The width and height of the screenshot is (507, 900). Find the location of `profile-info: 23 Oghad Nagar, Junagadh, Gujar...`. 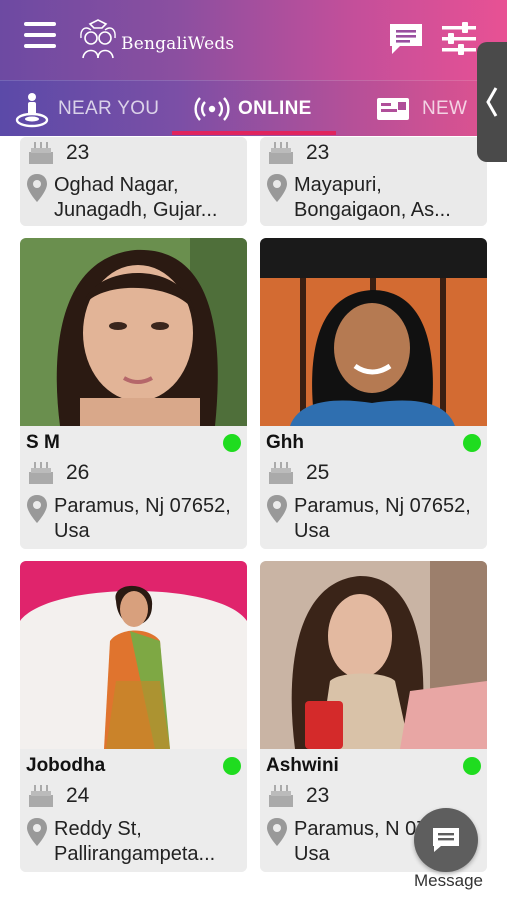

profile-info: 23 Oghad Nagar, Junagadh, Gujar... is located at coordinates (133, 181).